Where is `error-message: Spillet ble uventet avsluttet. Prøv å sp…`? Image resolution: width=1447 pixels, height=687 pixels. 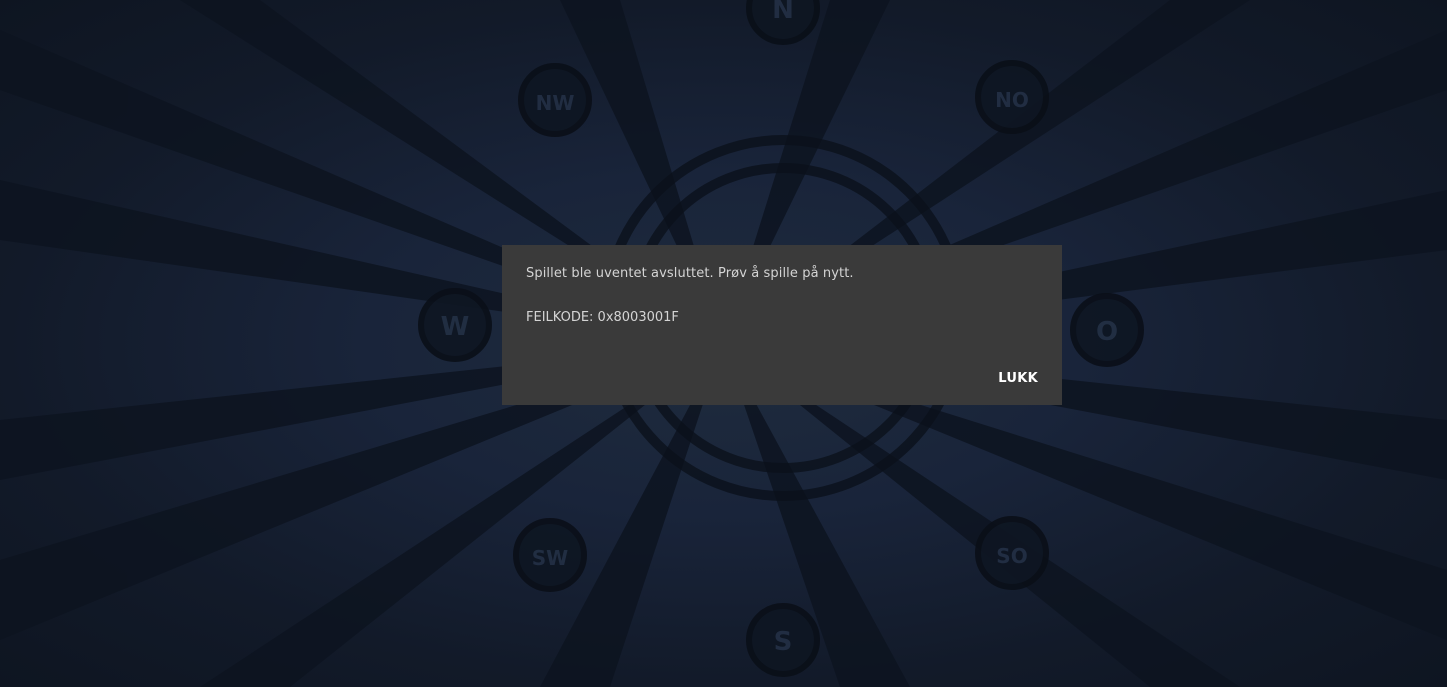
error-message: Spillet ble uventet avsluttet. Prøv å sp… is located at coordinates (690, 273).